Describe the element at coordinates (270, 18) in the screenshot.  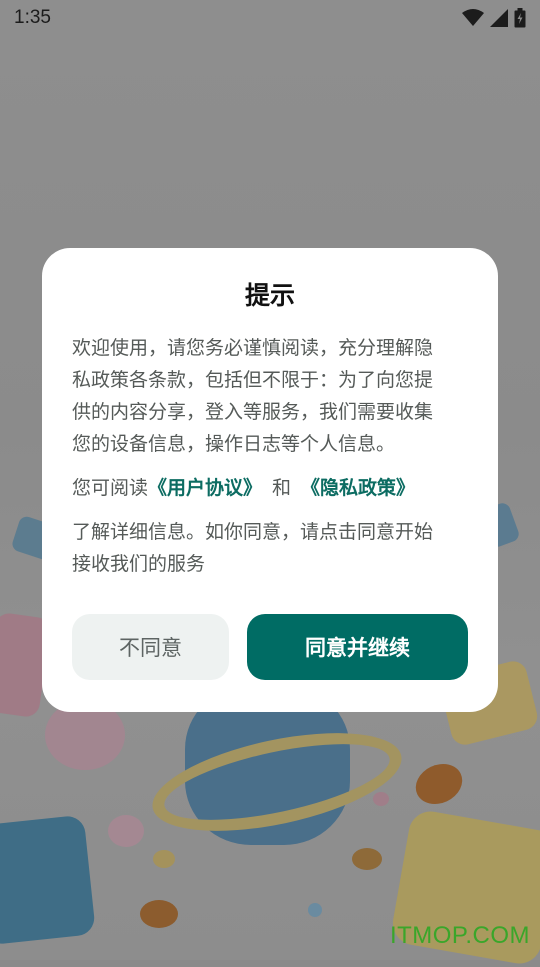
I see `status-bar: 1:35` at that location.